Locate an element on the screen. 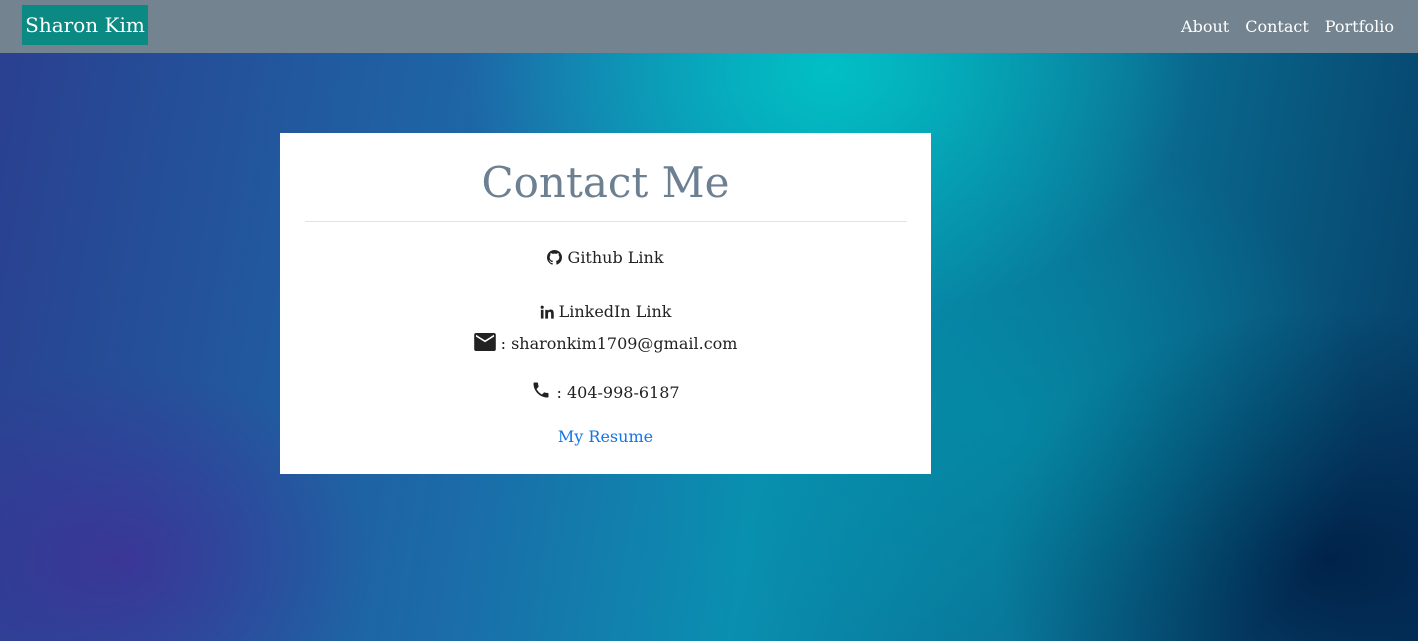  nav-links: About Contact Portfolio is located at coordinates (1287, 26).